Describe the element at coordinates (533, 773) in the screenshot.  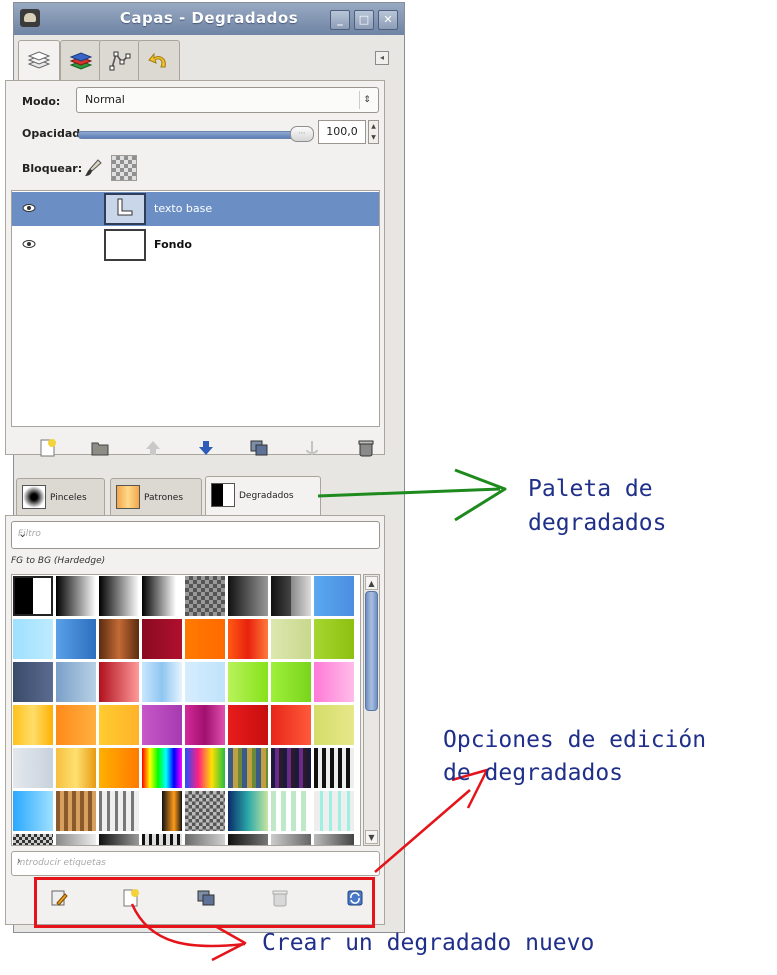
I see `annotation-edit-line2: de degradados` at that location.